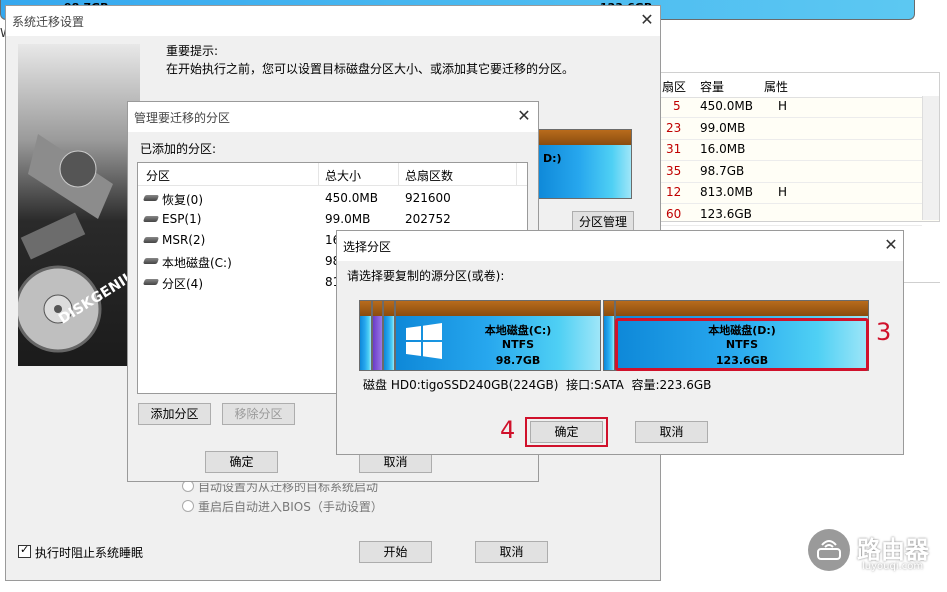 The height and width of the screenshot is (592, 947). I want to click on table-cell-size: 16.0MB, so click(723, 149).